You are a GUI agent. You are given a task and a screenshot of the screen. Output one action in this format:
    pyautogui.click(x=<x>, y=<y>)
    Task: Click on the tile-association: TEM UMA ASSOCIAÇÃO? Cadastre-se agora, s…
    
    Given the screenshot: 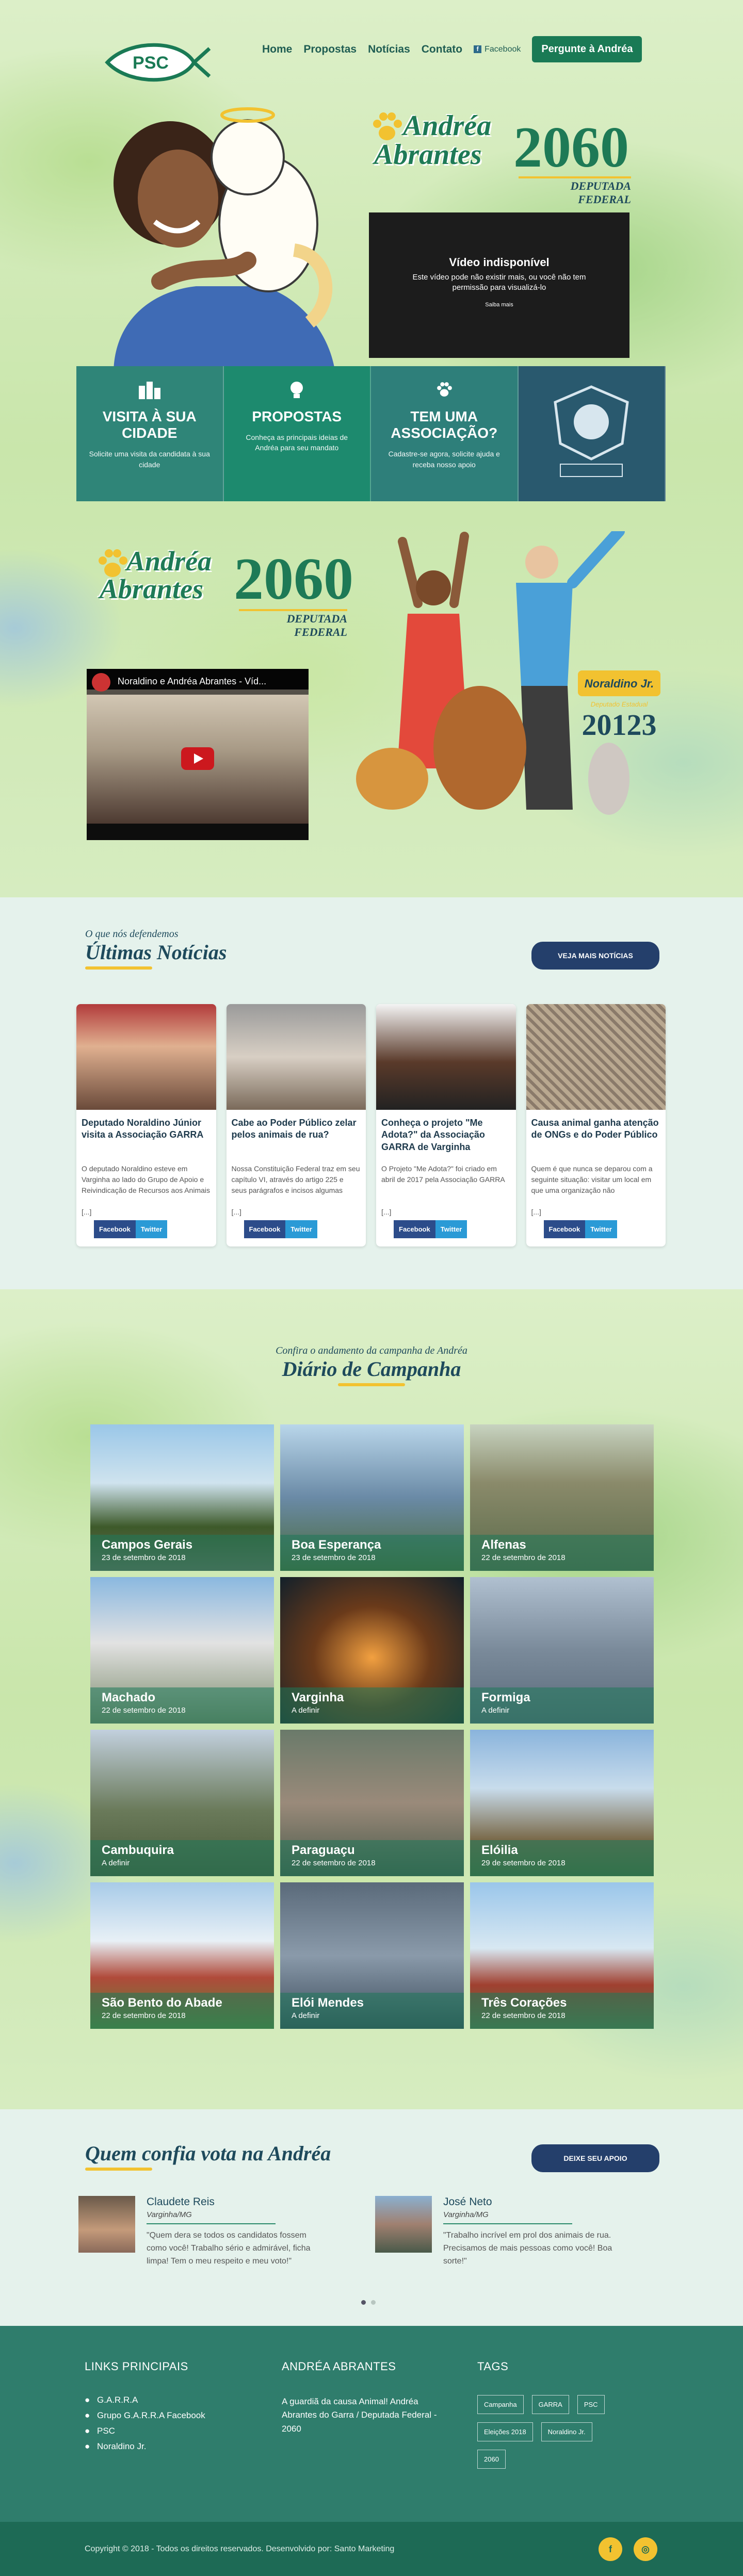 What is the action you would take?
    pyautogui.click(x=445, y=433)
    